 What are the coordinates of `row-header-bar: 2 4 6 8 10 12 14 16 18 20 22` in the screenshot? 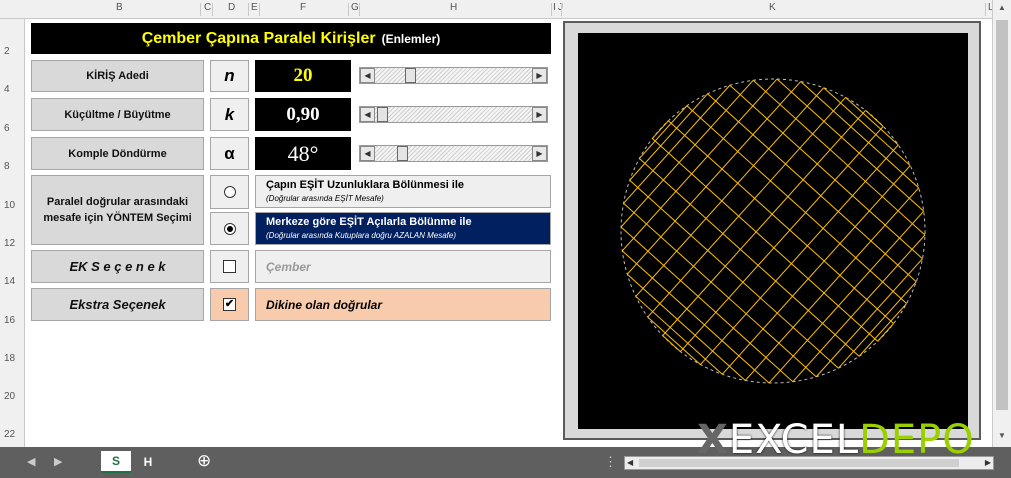 It's located at (12, 233).